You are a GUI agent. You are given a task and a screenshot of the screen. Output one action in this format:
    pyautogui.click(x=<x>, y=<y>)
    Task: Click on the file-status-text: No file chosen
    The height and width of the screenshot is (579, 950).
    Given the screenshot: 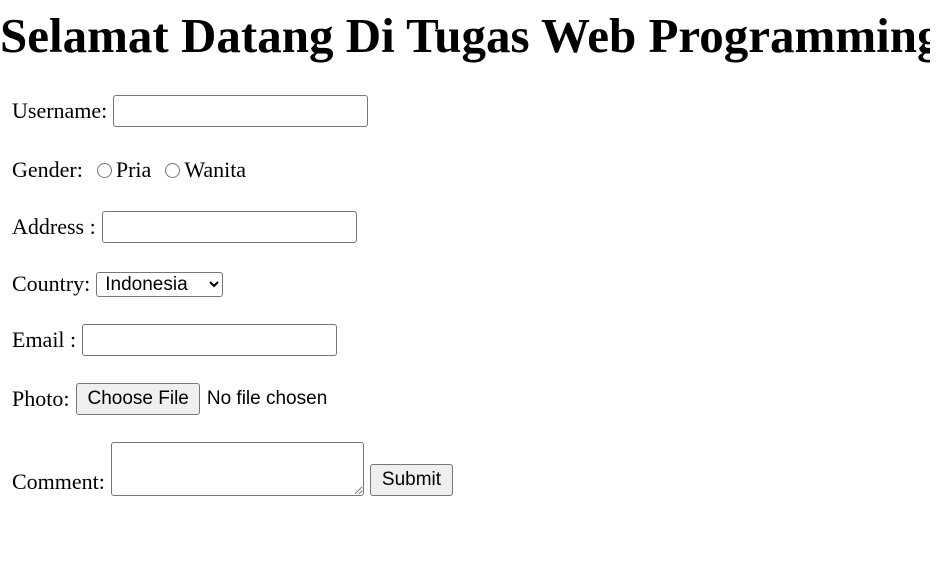 What is the action you would take?
    pyautogui.click(x=267, y=398)
    